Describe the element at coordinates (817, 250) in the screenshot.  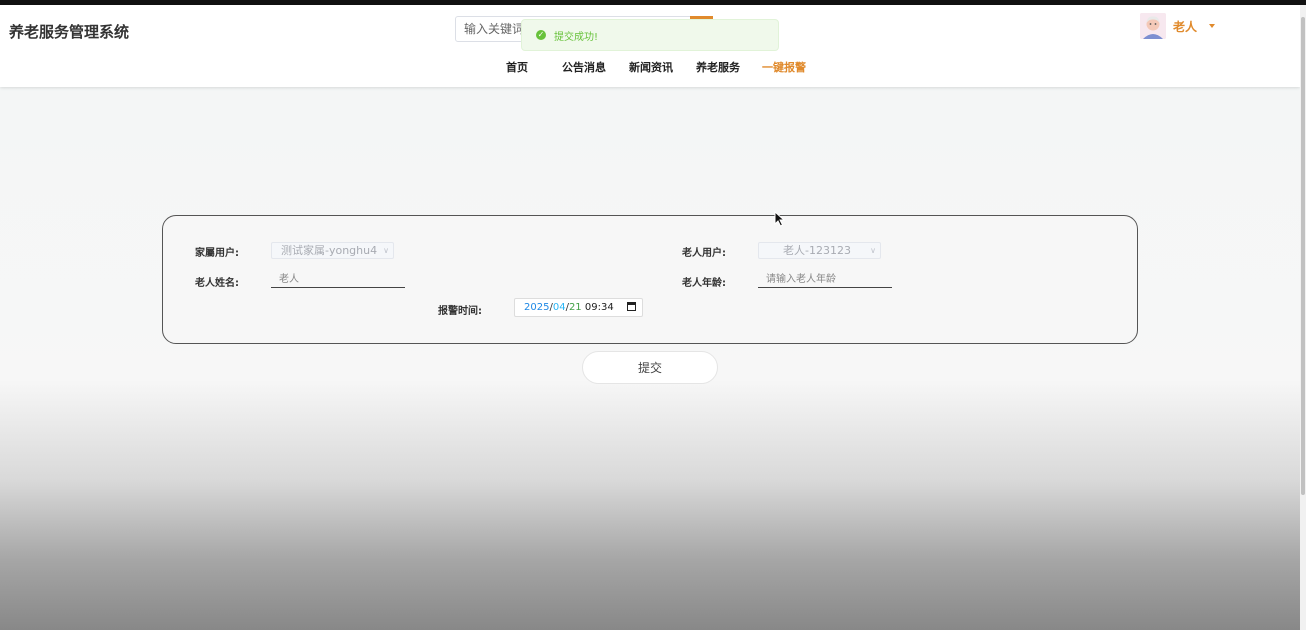
I see `elder-user-value: 老人-123123` at that location.